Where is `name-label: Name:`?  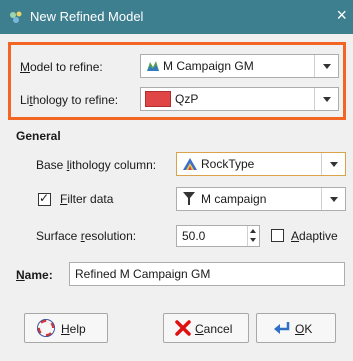
name-label: Name: is located at coordinates (34, 275).